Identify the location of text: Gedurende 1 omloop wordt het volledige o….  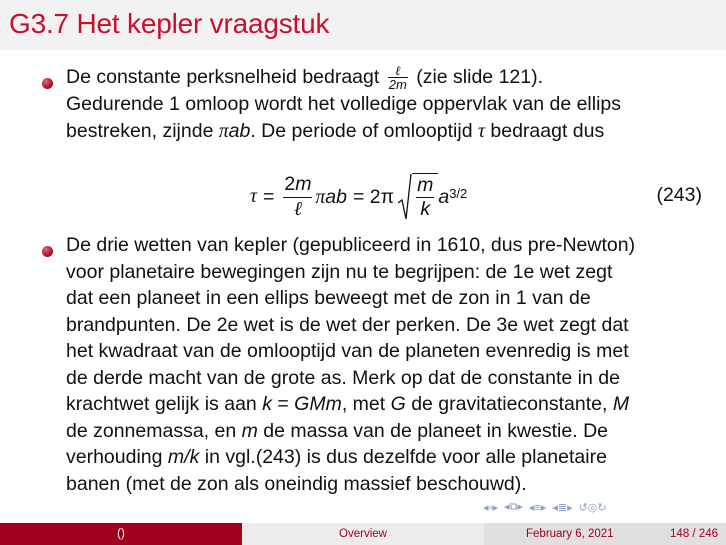
(344, 104).